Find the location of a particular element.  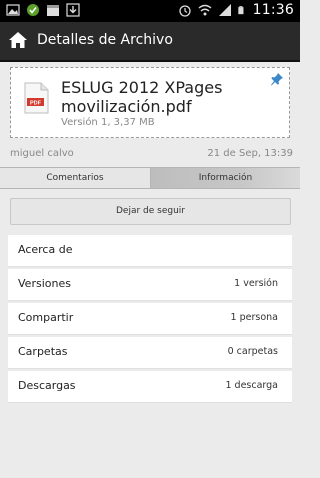

owner-name: miguel calvo is located at coordinates (42, 153).